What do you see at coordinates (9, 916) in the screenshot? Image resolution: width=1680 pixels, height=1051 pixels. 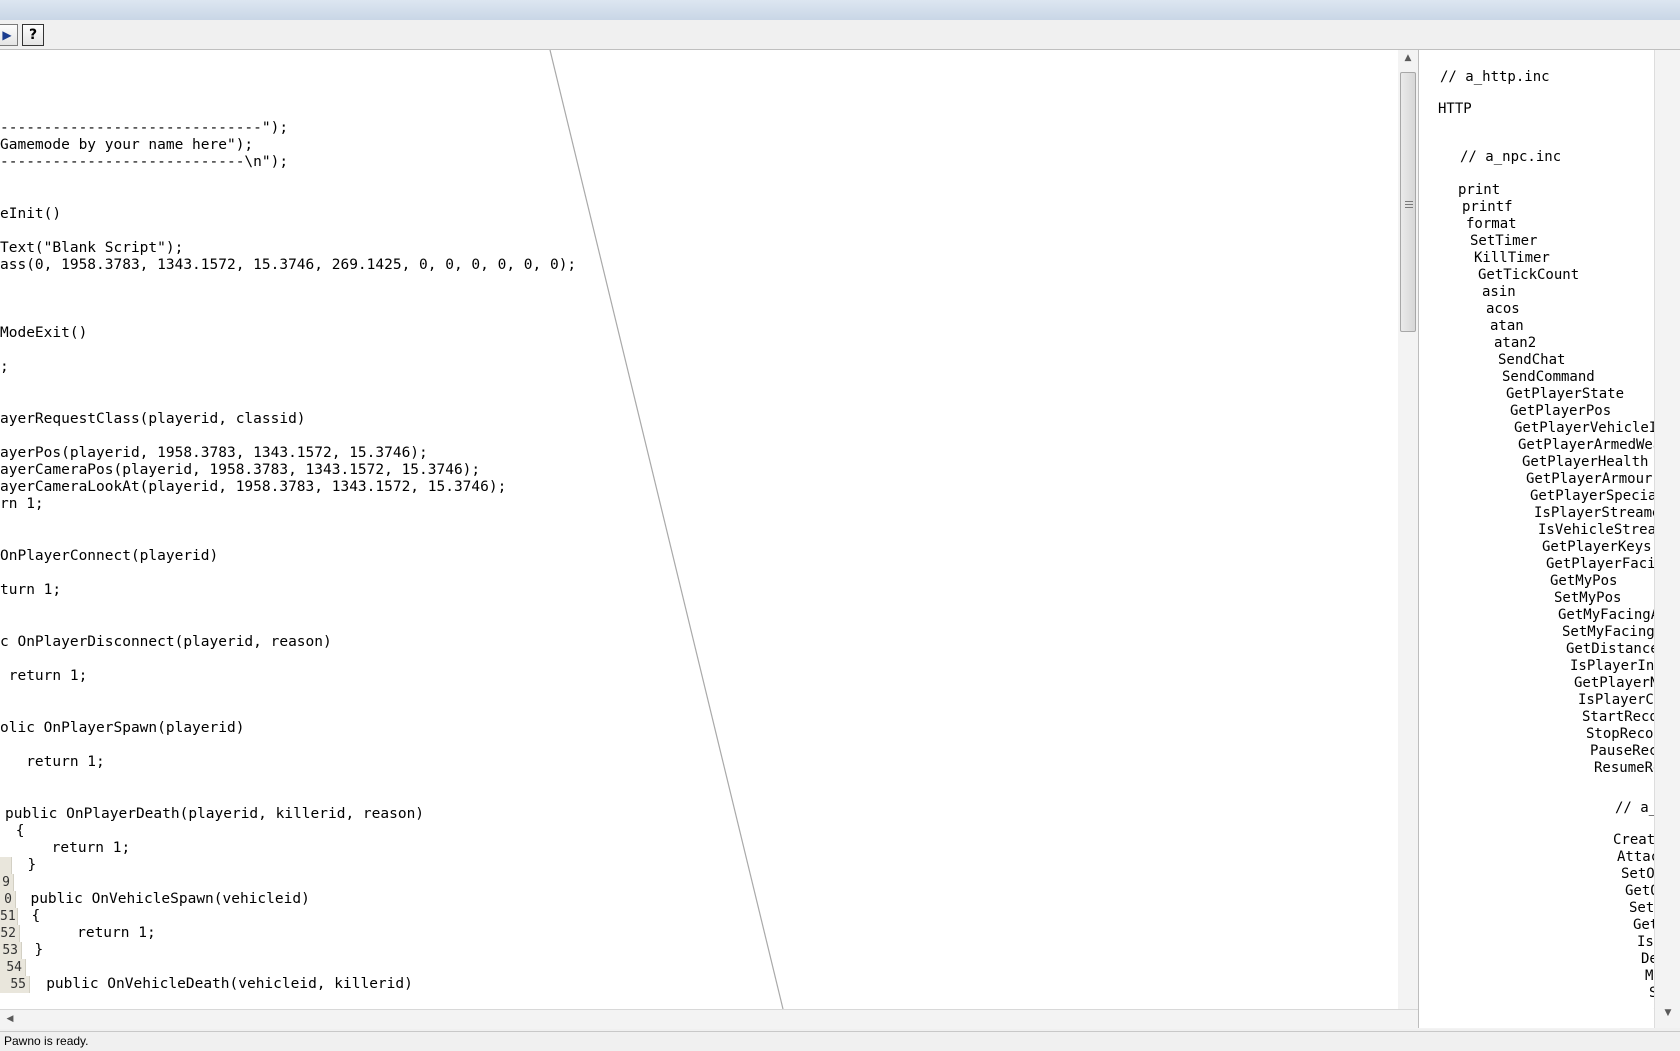 I see `line-number: 51` at bounding box center [9, 916].